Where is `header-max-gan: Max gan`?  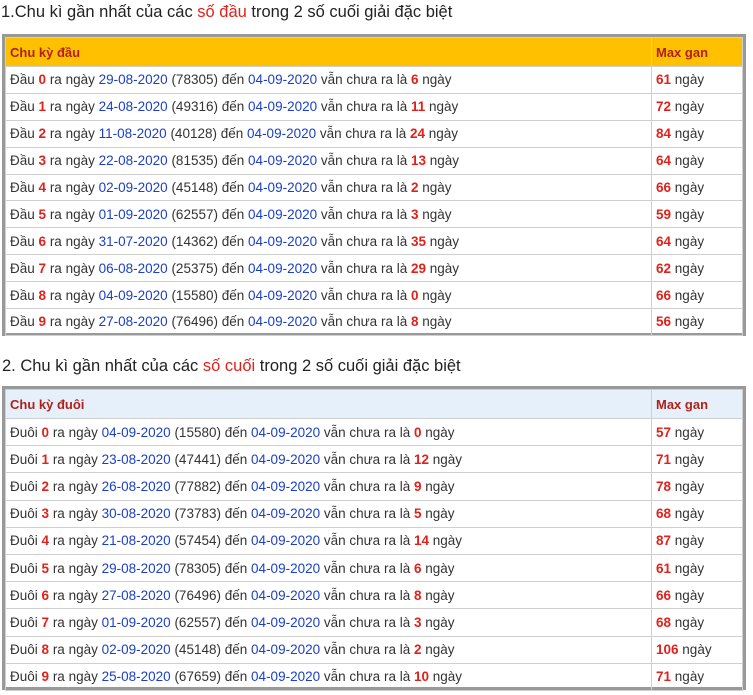 header-max-gan: Max gan is located at coordinates (697, 52).